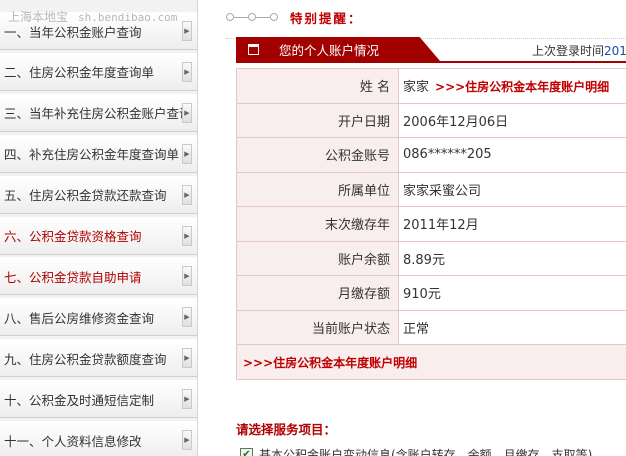 This screenshot has width=626, height=456. I want to click on sidebar-item-label: 五、住房公积金贷款还款查询, so click(85, 196).